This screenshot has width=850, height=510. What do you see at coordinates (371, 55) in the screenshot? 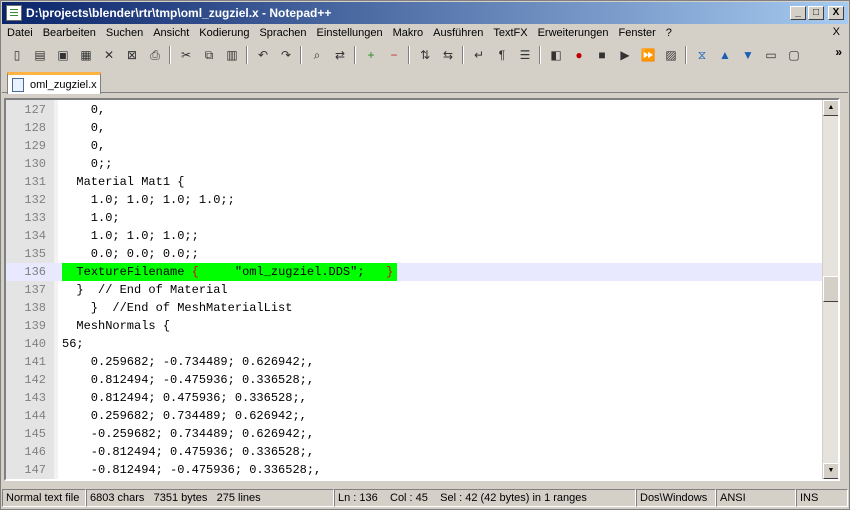
I see `zoom-in-icon: +` at bounding box center [371, 55].